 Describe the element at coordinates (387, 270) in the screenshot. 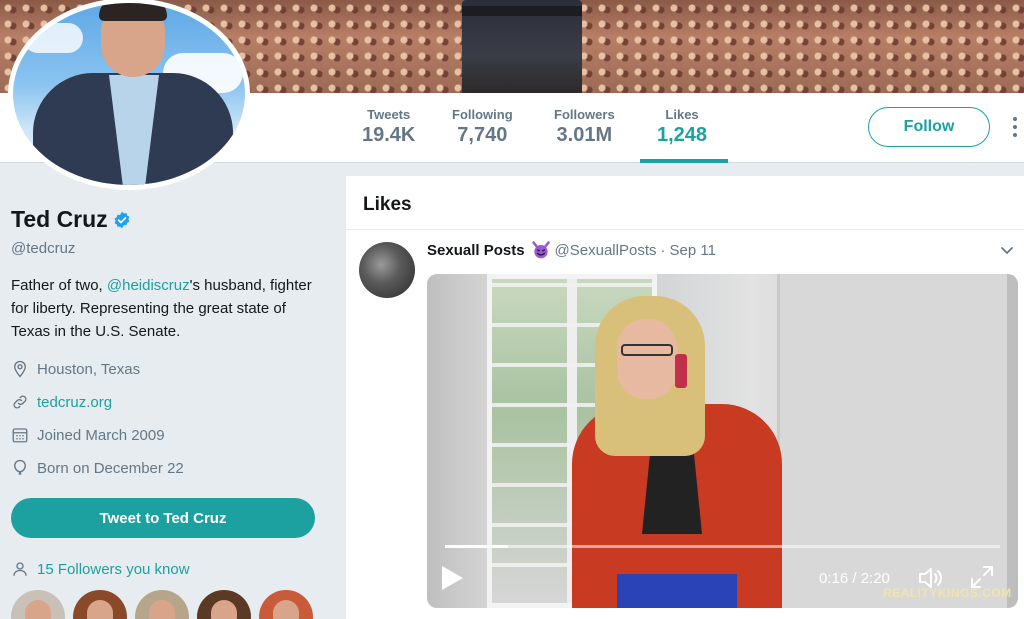

I see `tweet-author-avatar` at that location.